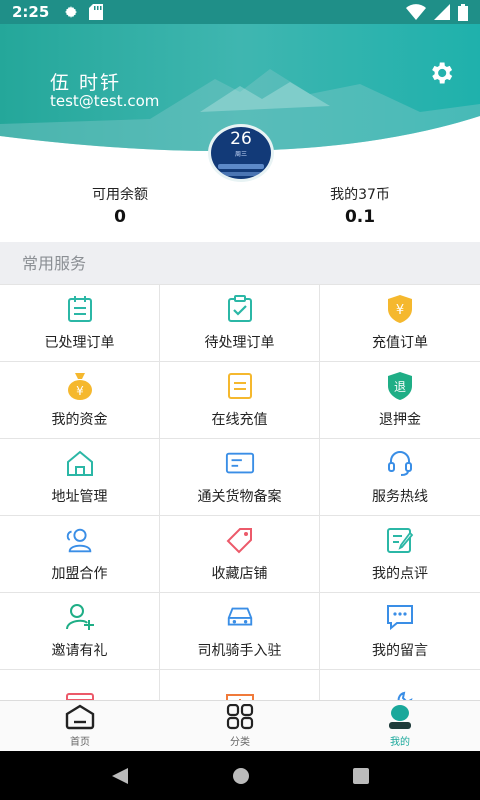 The height and width of the screenshot is (800, 480). What do you see at coordinates (120, 776) in the screenshot?
I see `back-icon` at bounding box center [120, 776].